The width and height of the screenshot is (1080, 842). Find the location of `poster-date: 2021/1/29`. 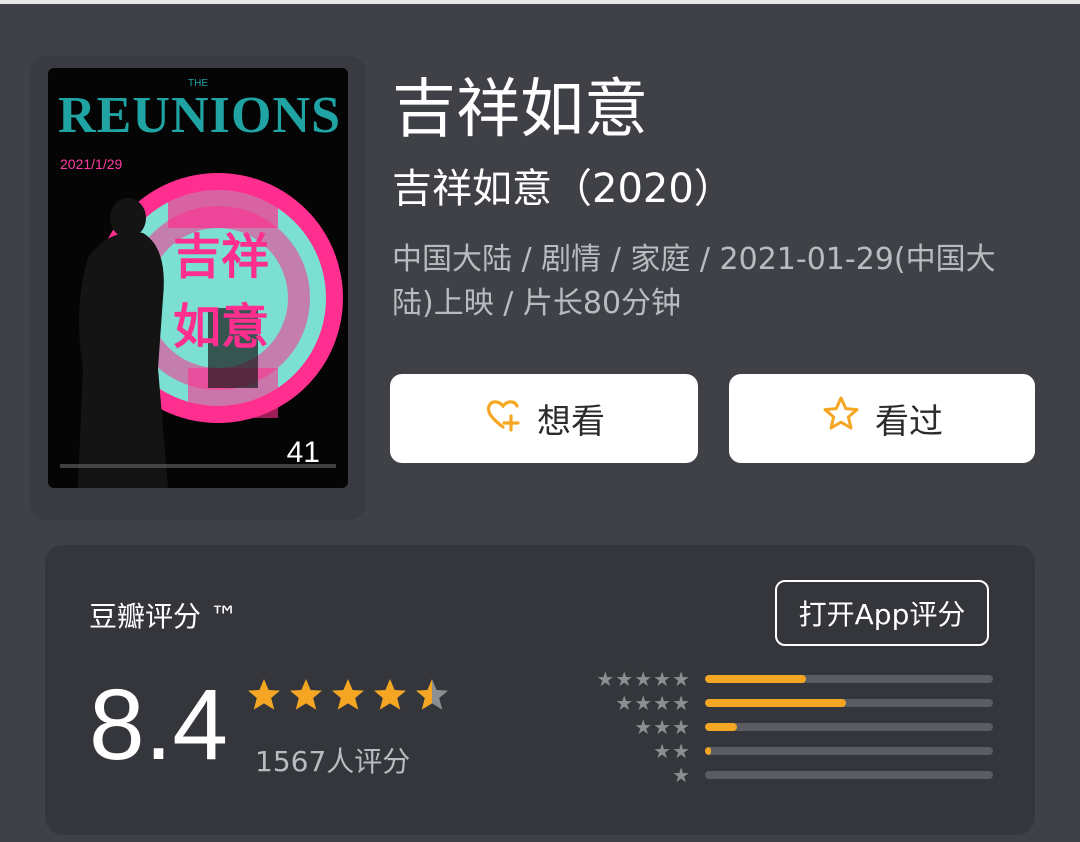

poster-date: 2021/1/29 is located at coordinates (91, 164).